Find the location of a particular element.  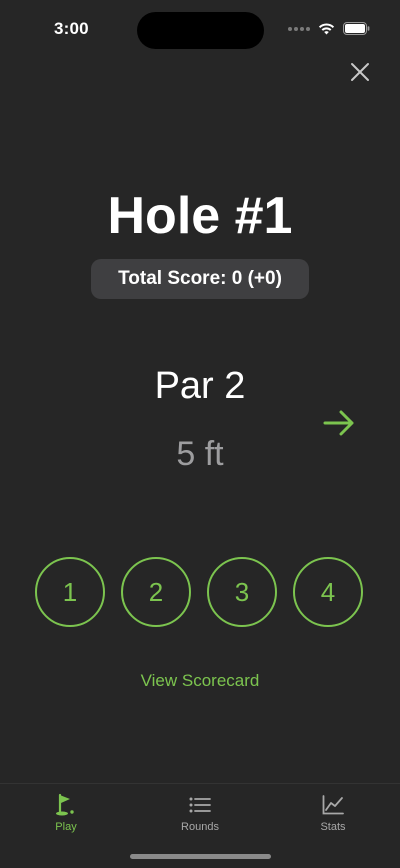

close-icon is located at coordinates (360, 72).